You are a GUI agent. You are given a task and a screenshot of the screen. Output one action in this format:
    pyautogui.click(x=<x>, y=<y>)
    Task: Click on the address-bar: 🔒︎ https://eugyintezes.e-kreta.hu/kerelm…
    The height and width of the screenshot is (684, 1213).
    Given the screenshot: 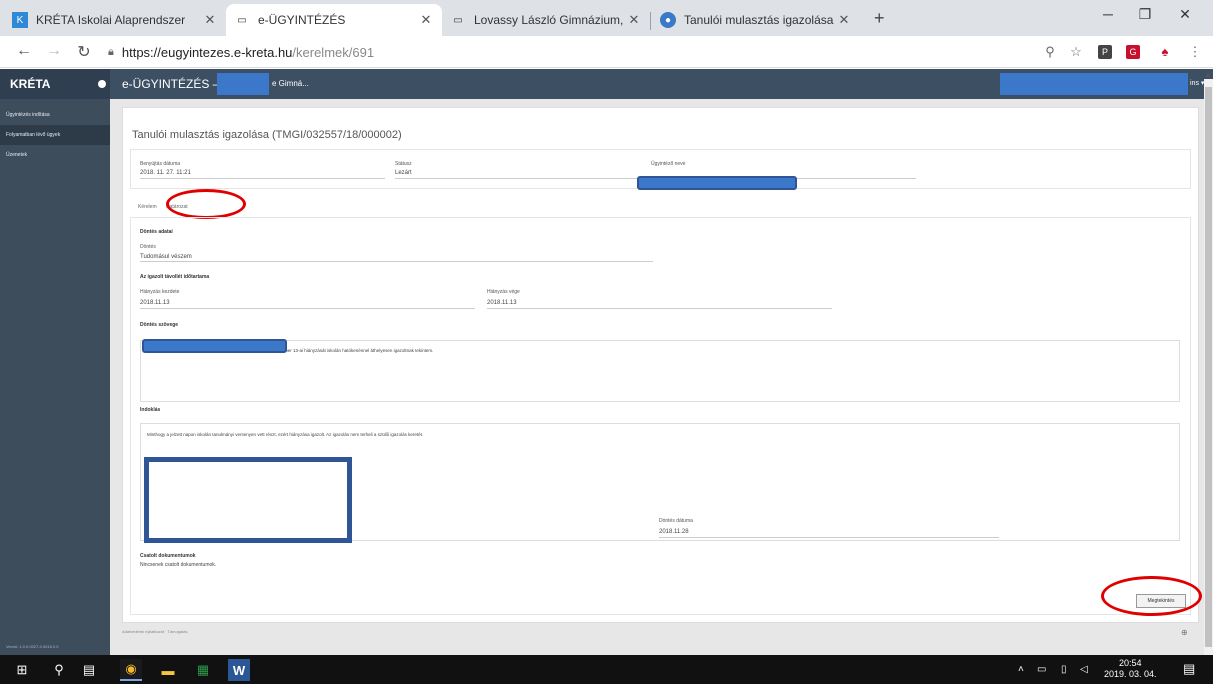 What is the action you would take?
    pyautogui.click(x=573, y=52)
    